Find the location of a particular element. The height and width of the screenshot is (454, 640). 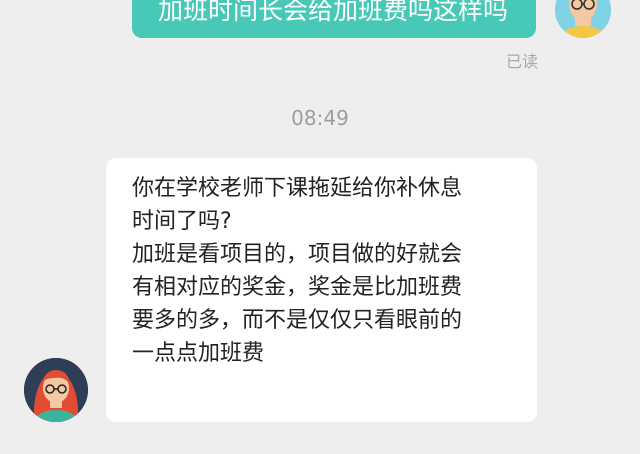

my-avatar is located at coordinates (583, 19).